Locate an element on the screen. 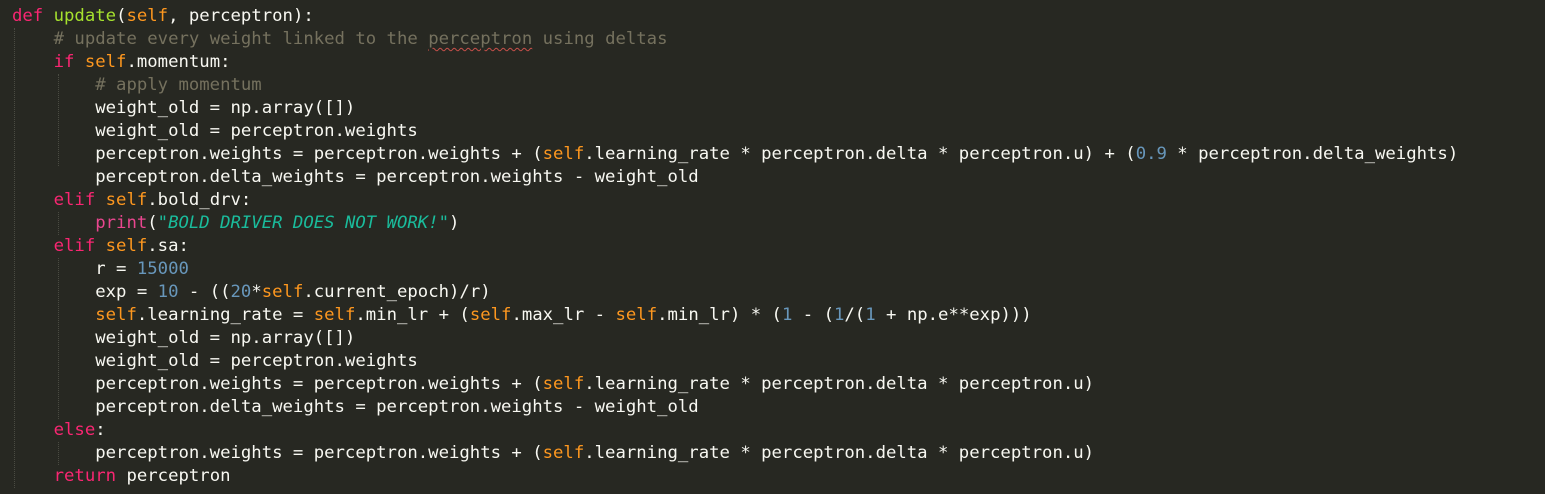 The image size is (1545, 494). keyword-token: def is located at coordinates (28, 16).